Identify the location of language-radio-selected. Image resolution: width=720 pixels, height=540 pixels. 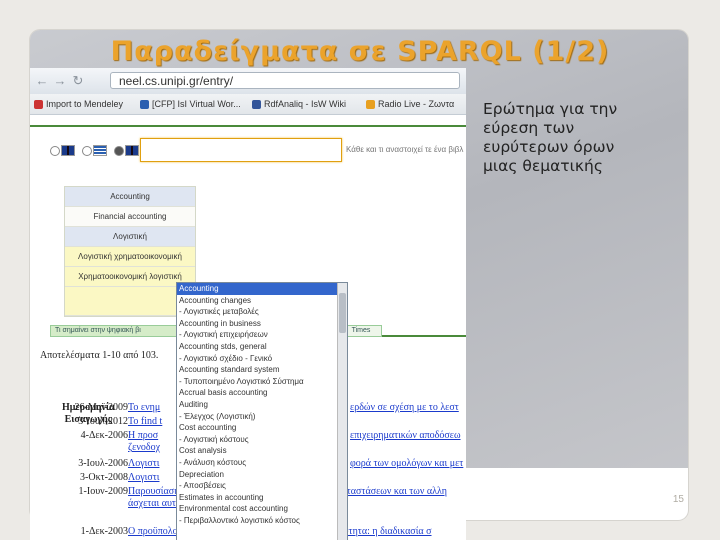
(119, 151).